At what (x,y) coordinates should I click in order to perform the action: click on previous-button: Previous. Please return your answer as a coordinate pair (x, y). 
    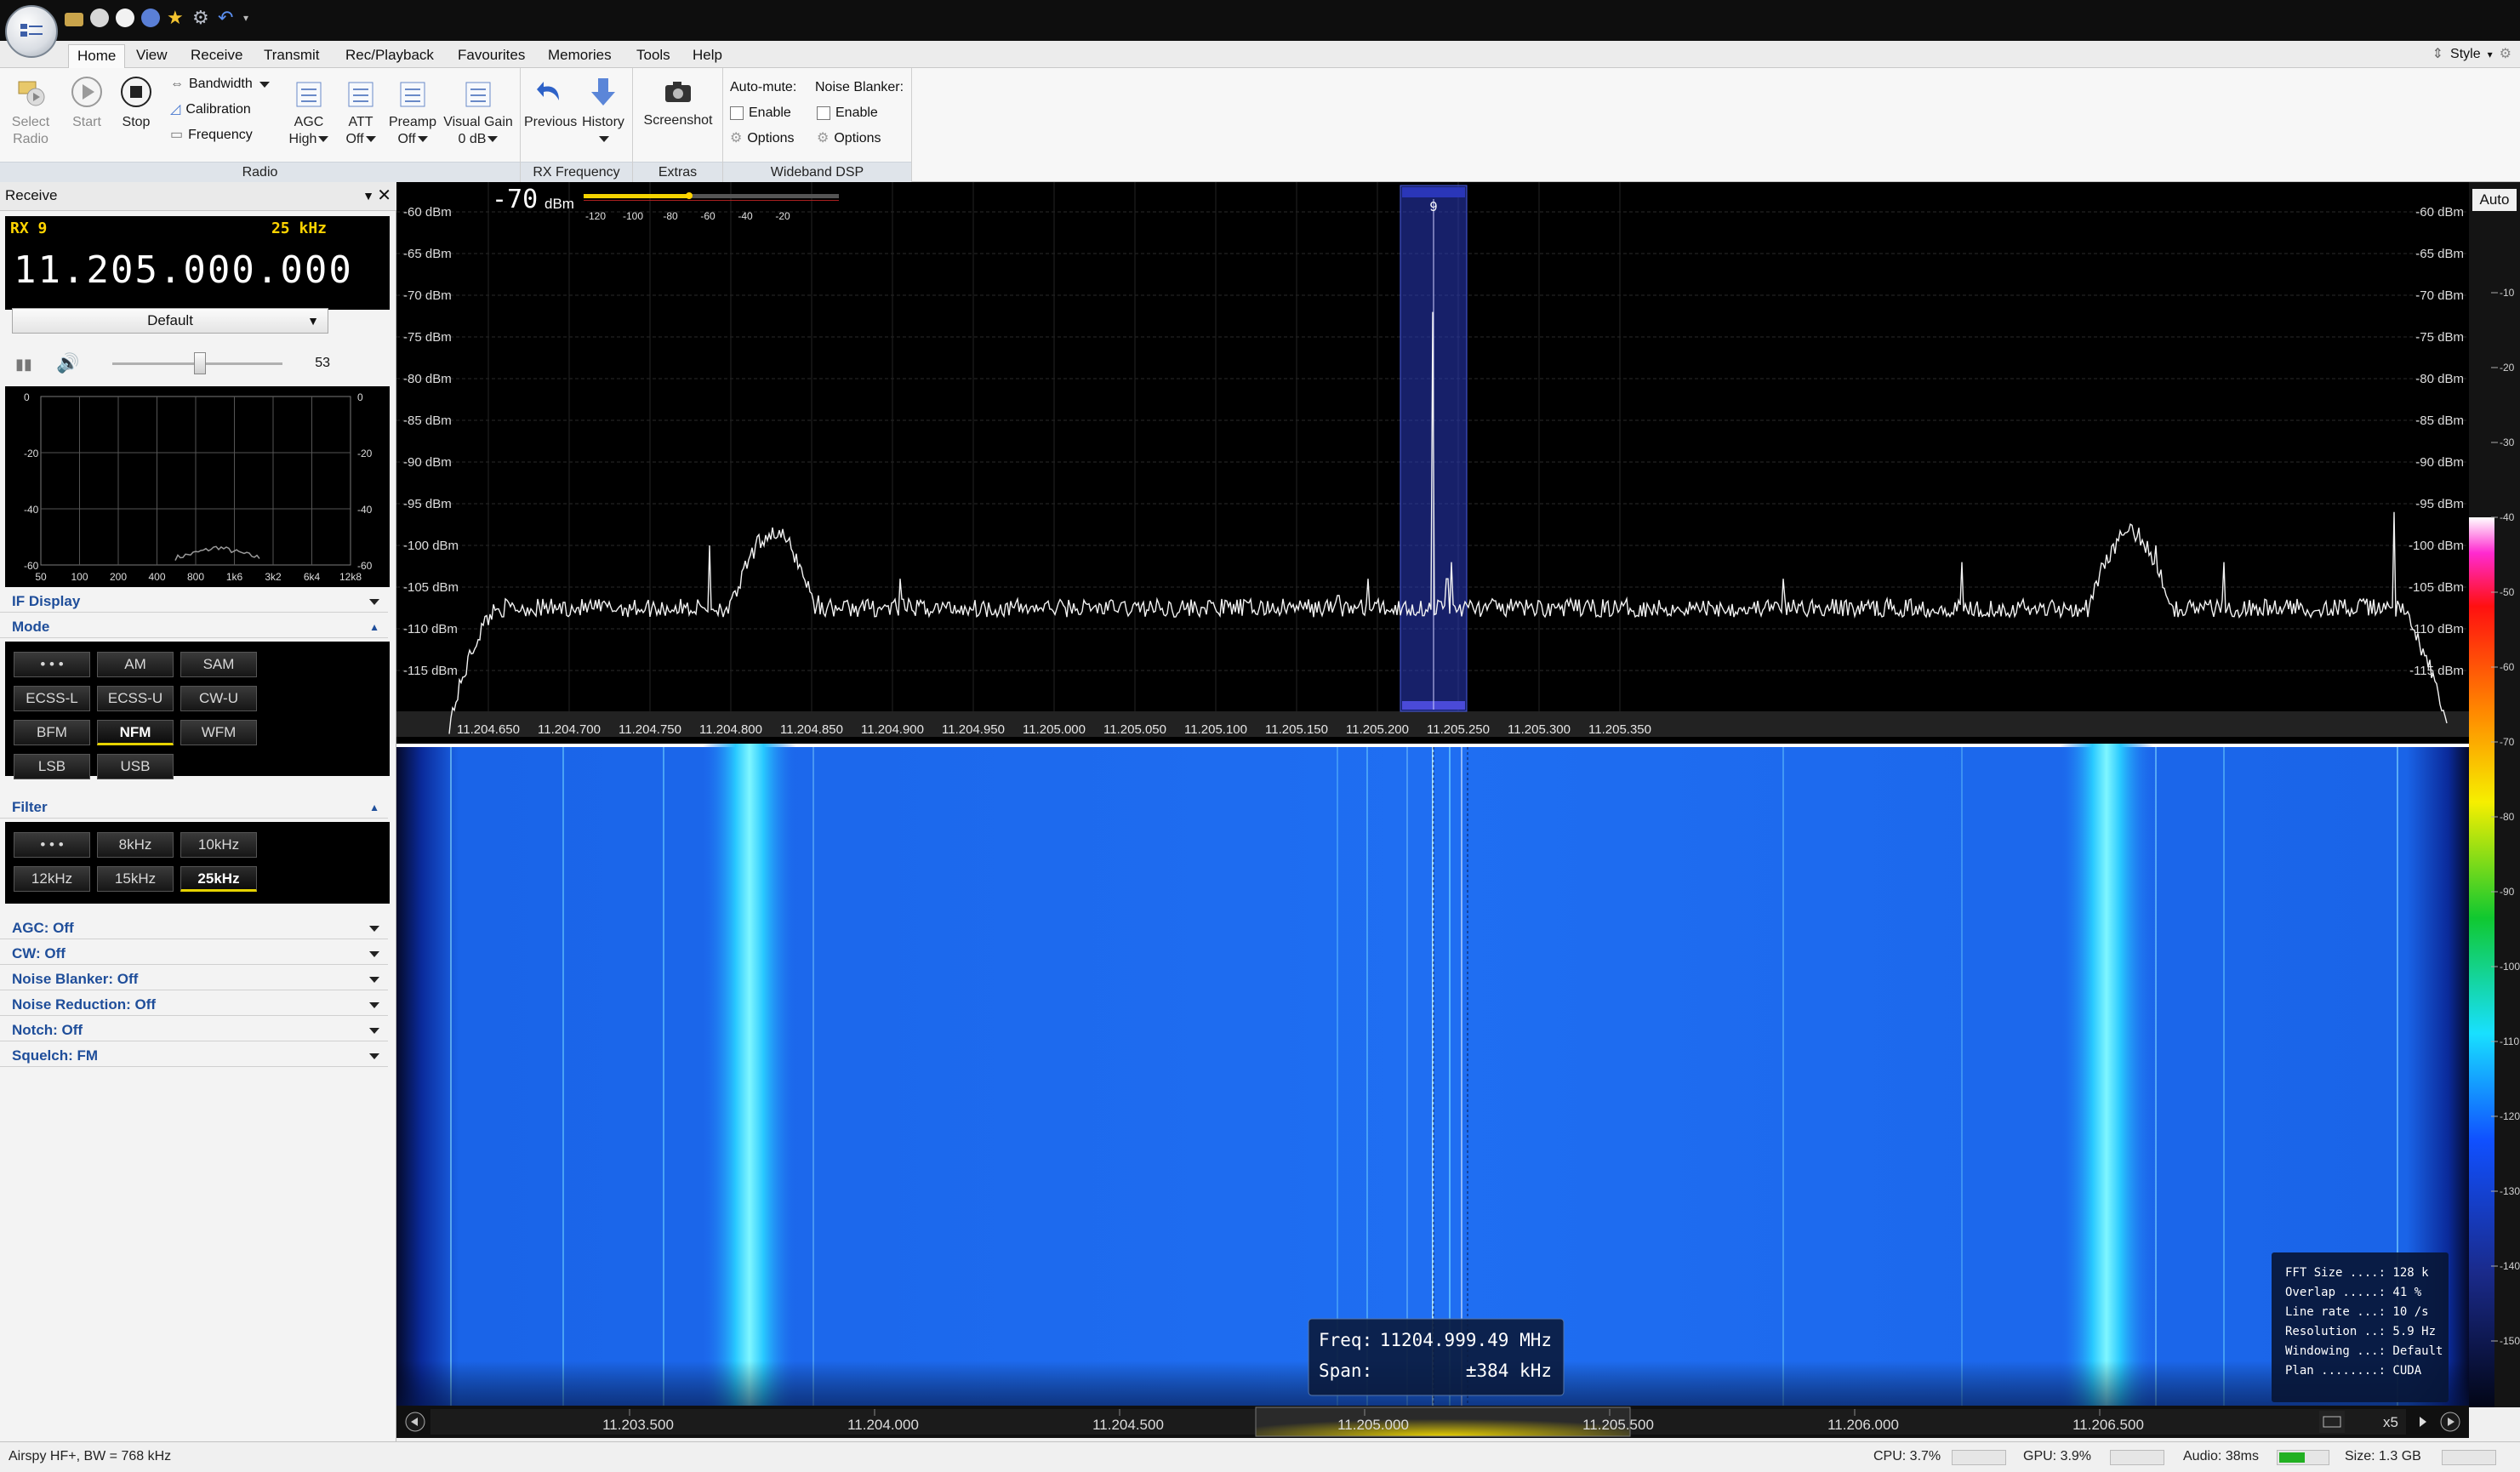
    Looking at the image, I should click on (550, 103).